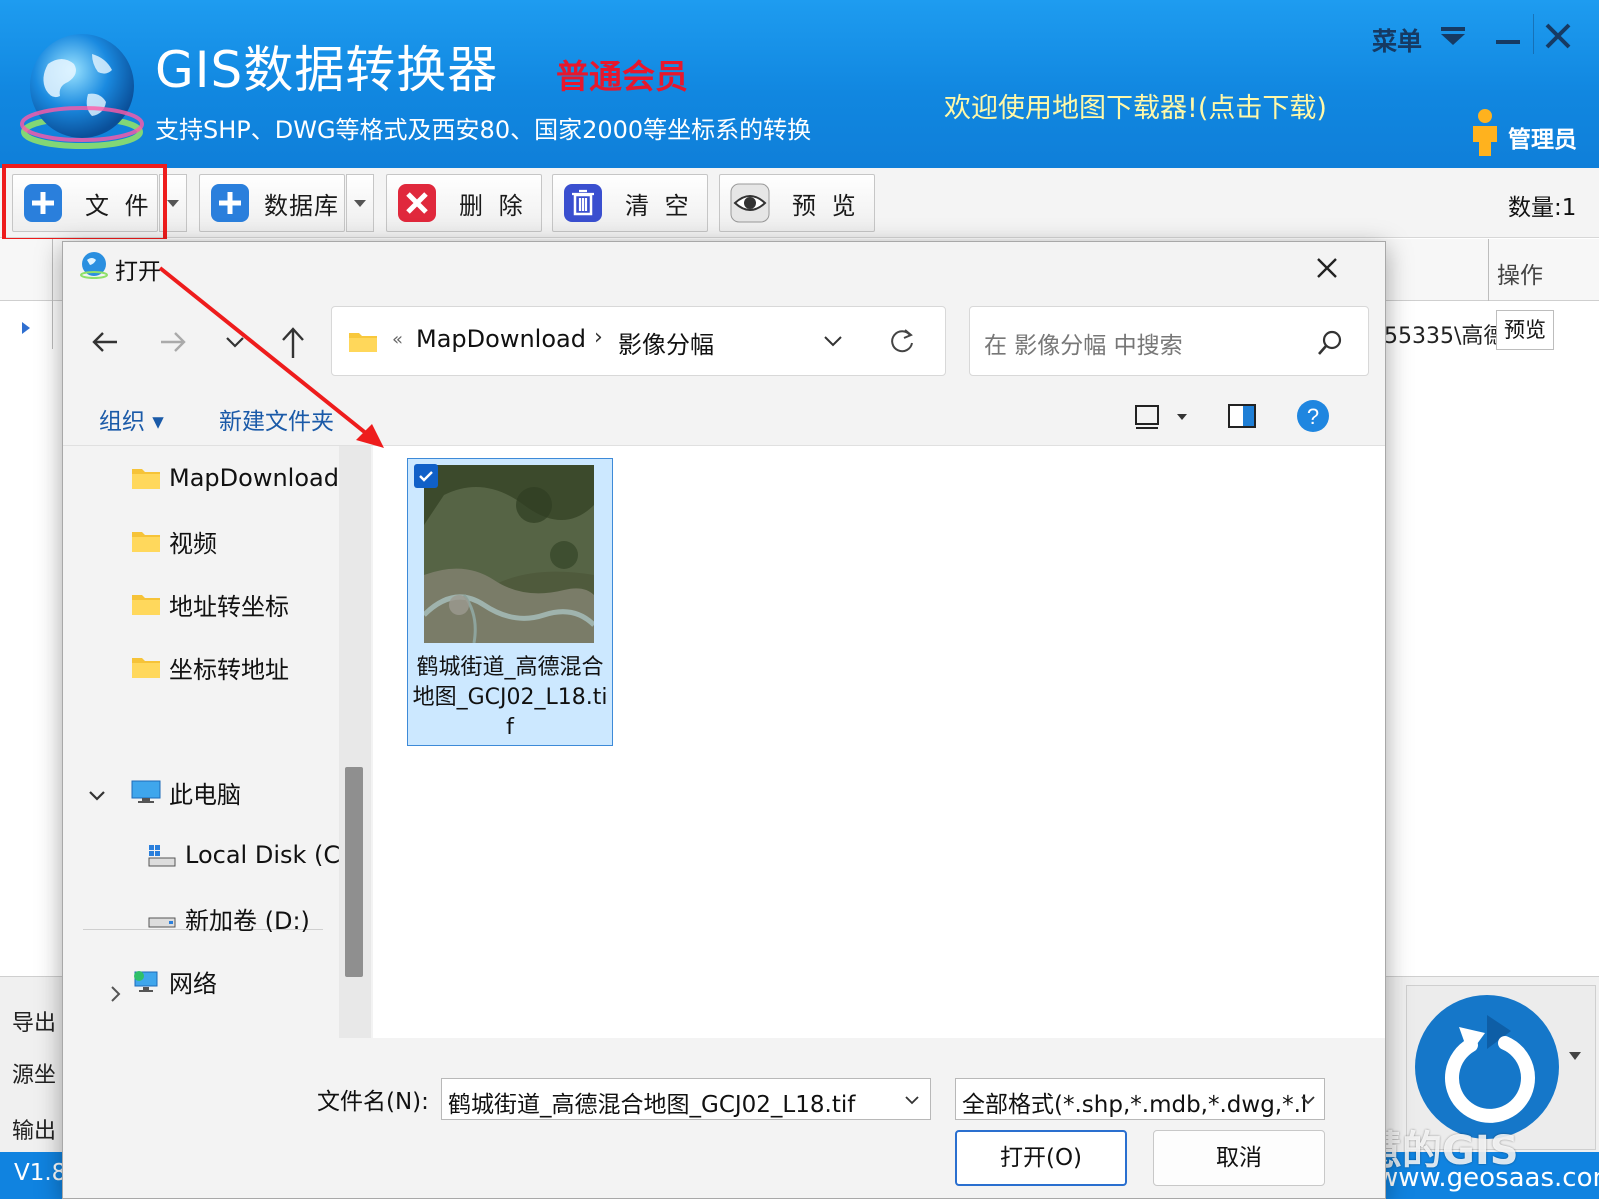 The height and width of the screenshot is (1199, 1599). I want to click on up-arrow-icon, so click(293, 342).